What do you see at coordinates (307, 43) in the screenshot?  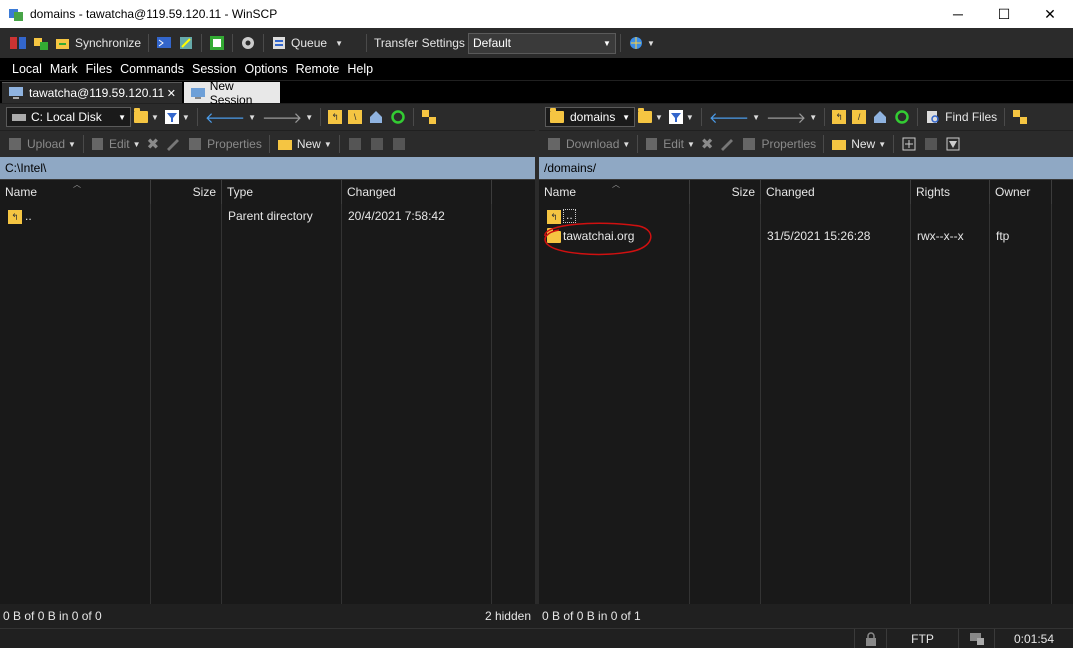 I see `queue-button: Queue ▼` at bounding box center [307, 43].